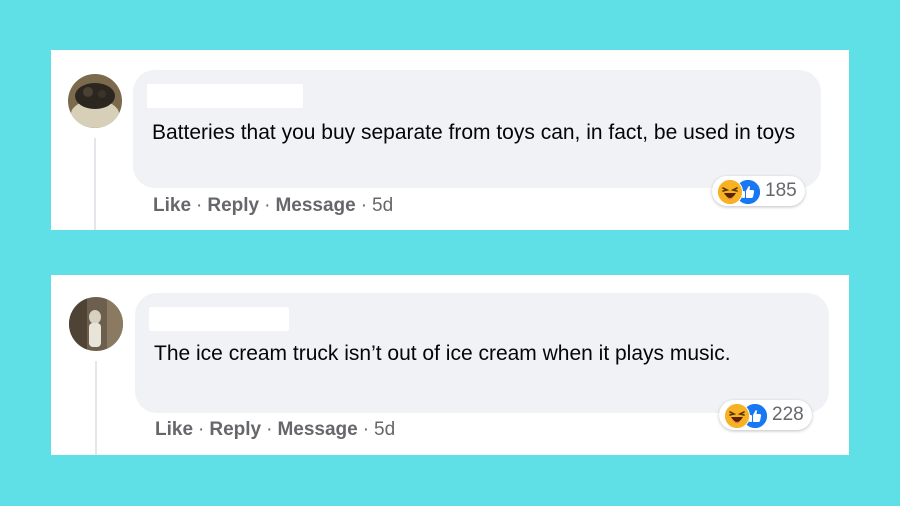  Describe the element at coordinates (781, 190) in the screenshot. I see `reaction-count: 185` at that location.